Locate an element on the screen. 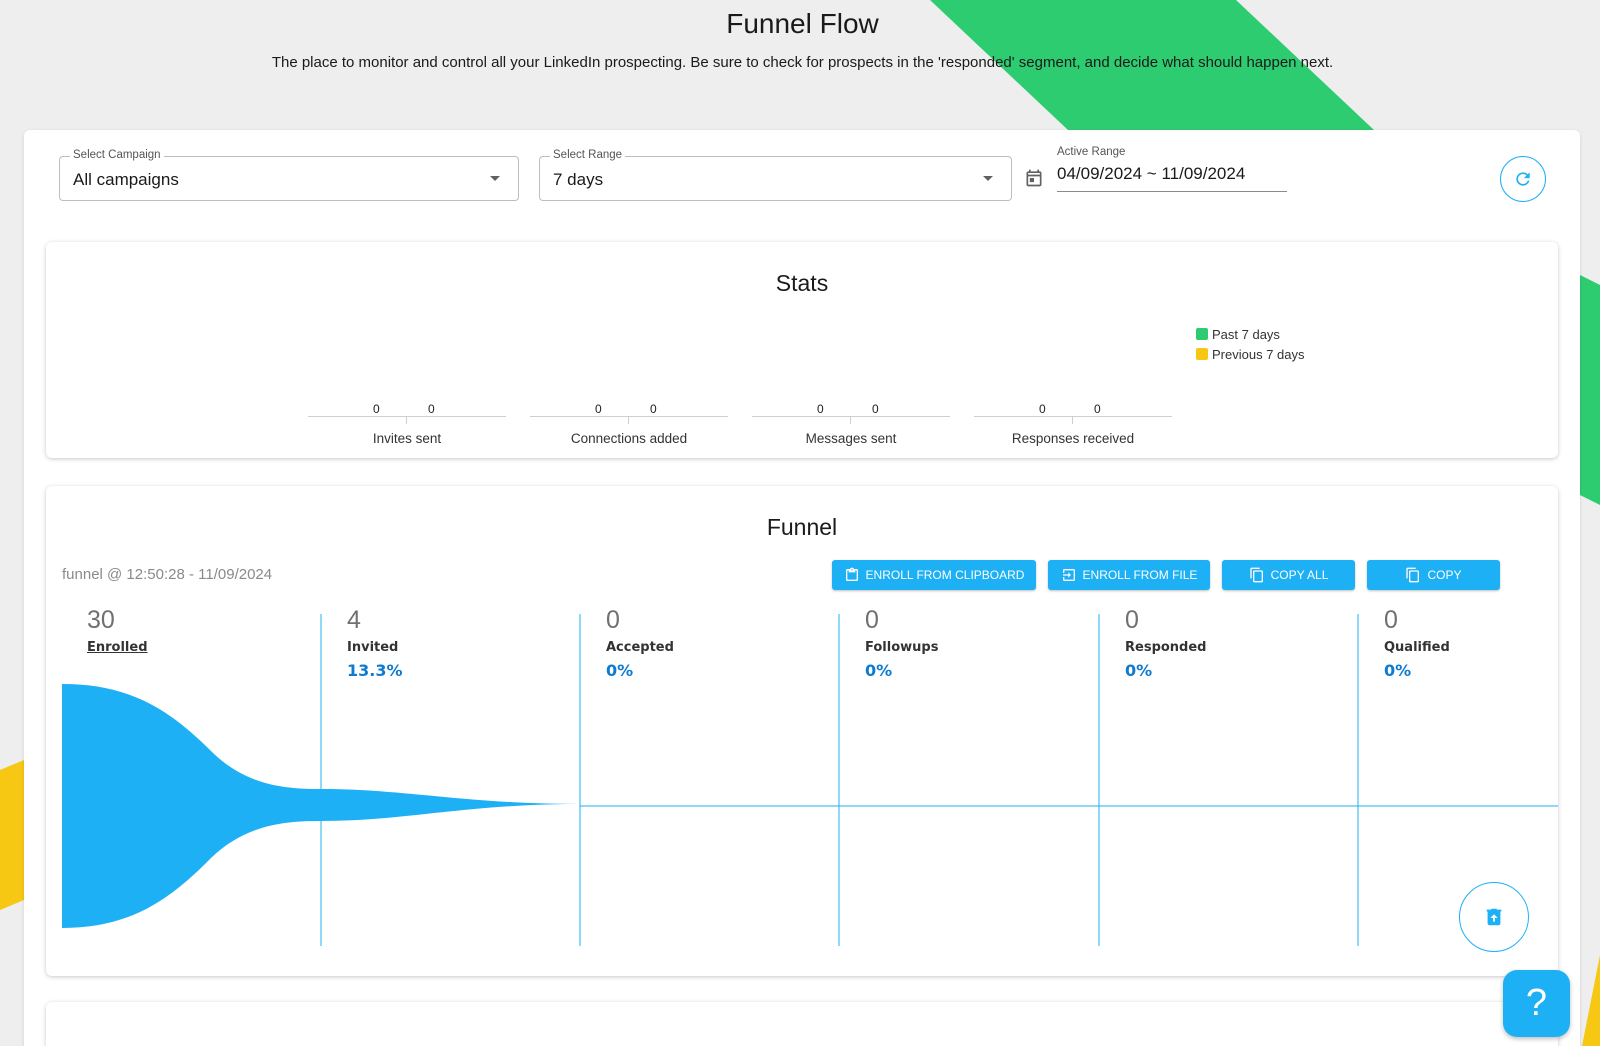 This screenshot has height=1046, width=1600. stat-category-label: Invites sent is located at coordinates (407, 438).